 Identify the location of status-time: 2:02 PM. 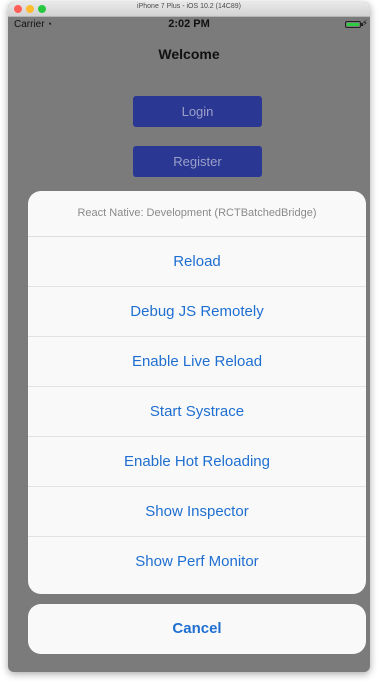
(189, 24).